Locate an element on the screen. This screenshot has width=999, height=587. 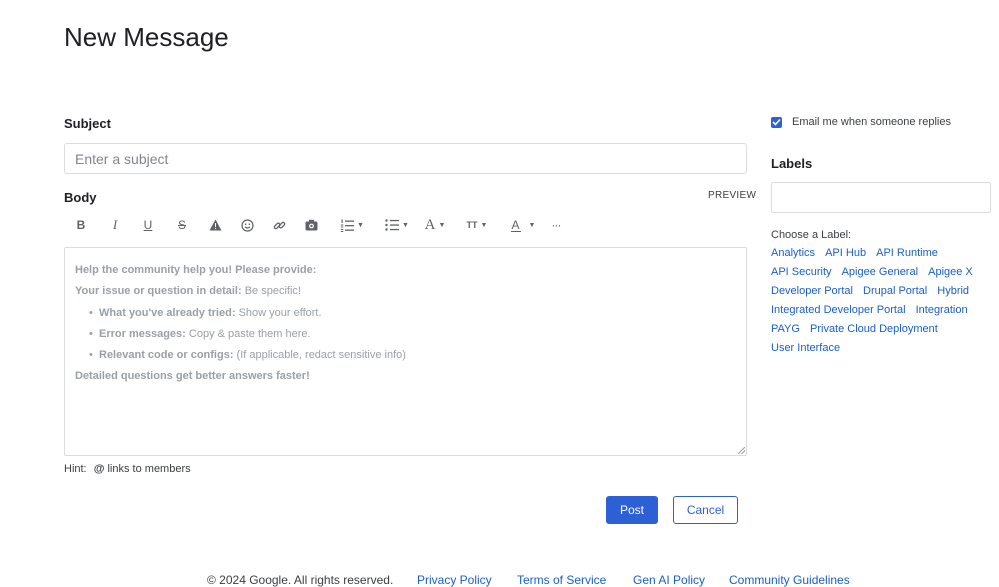
text-size-button: TT ▼ is located at coordinates (477, 225).